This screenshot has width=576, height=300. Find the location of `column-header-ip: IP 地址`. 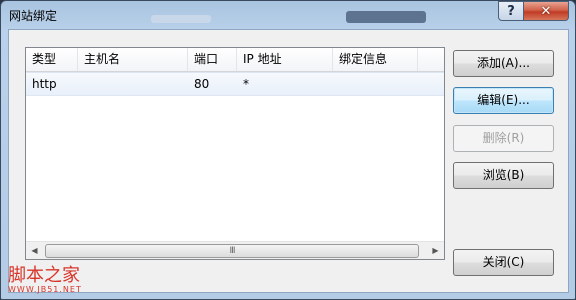

column-header-ip: IP 地址 is located at coordinates (285, 59).